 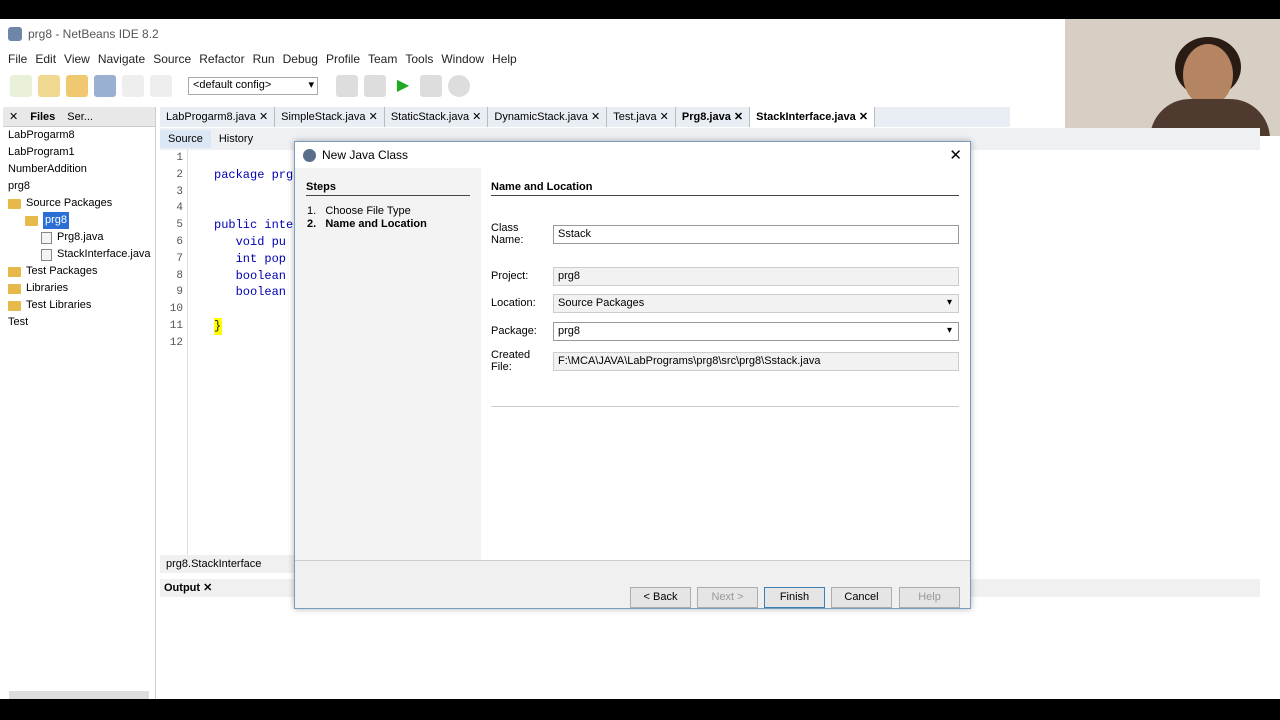 What do you see at coordinates (79, 271) in the screenshot?
I see `tree-item: Test Packages` at bounding box center [79, 271].